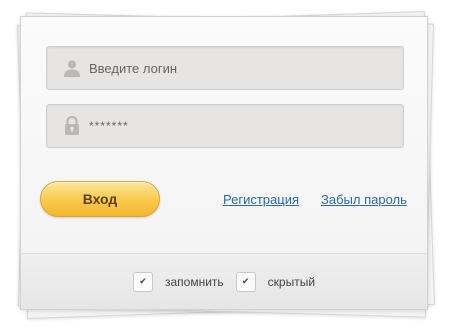 This screenshot has width=450, height=327. What do you see at coordinates (72, 126) in the screenshot?
I see `lock-icon` at bounding box center [72, 126].